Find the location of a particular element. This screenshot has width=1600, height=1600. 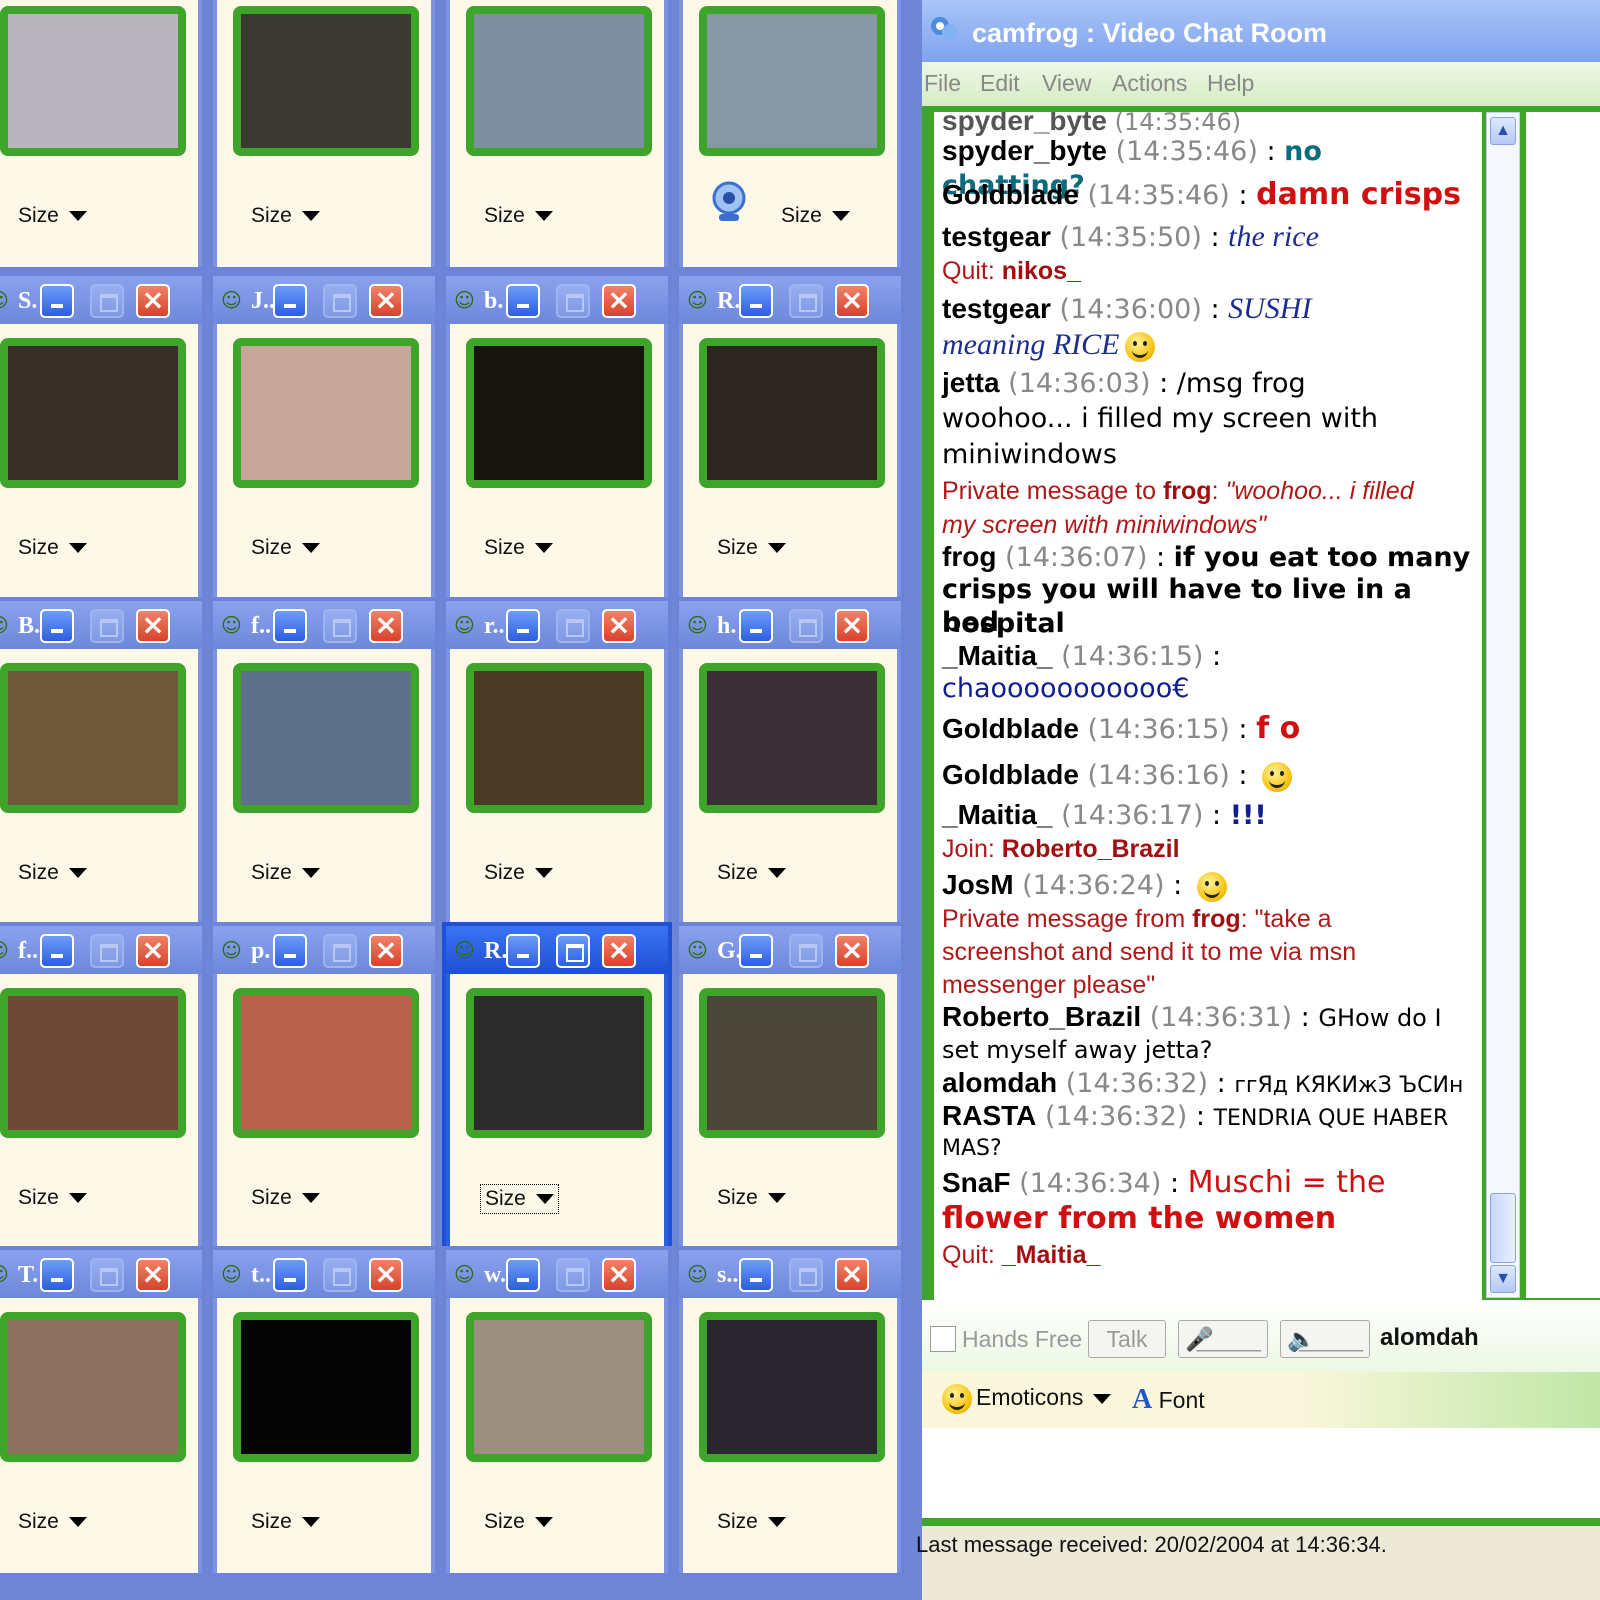

cam-window: ☺ t.. × Size is located at coordinates (324, 1411).